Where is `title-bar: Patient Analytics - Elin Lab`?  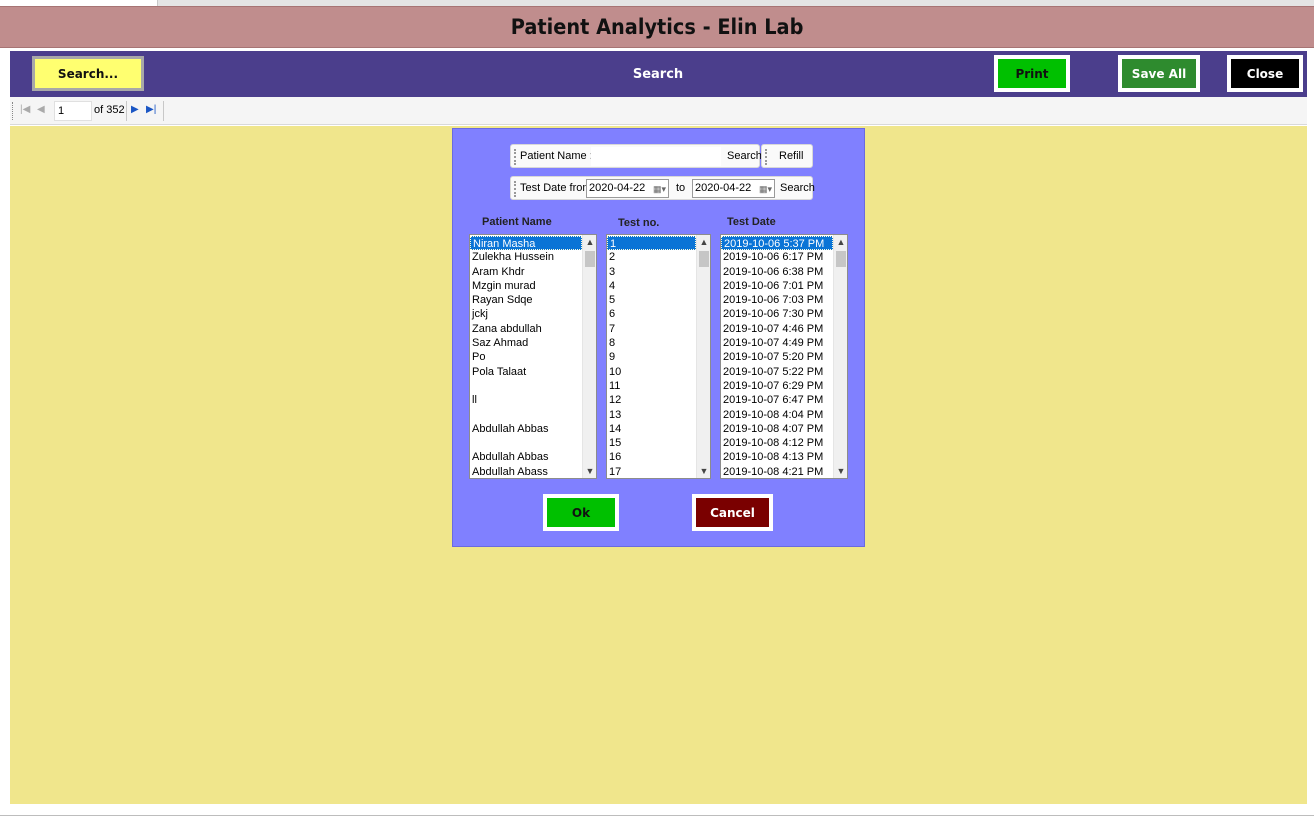 title-bar: Patient Analytics - Elin Lab is located at coordinates (657, 27).